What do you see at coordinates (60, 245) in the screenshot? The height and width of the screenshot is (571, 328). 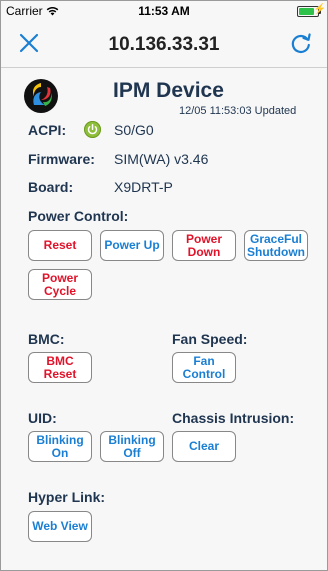 I see `reset-button: Reset` at bounding box center [60, 245].